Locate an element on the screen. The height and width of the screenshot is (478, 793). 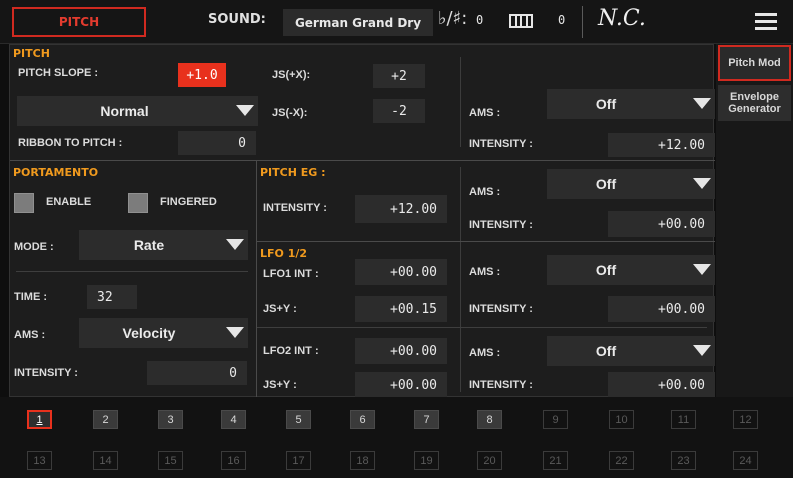
hamburger-menu-icon is located at coordinates (766, 22).